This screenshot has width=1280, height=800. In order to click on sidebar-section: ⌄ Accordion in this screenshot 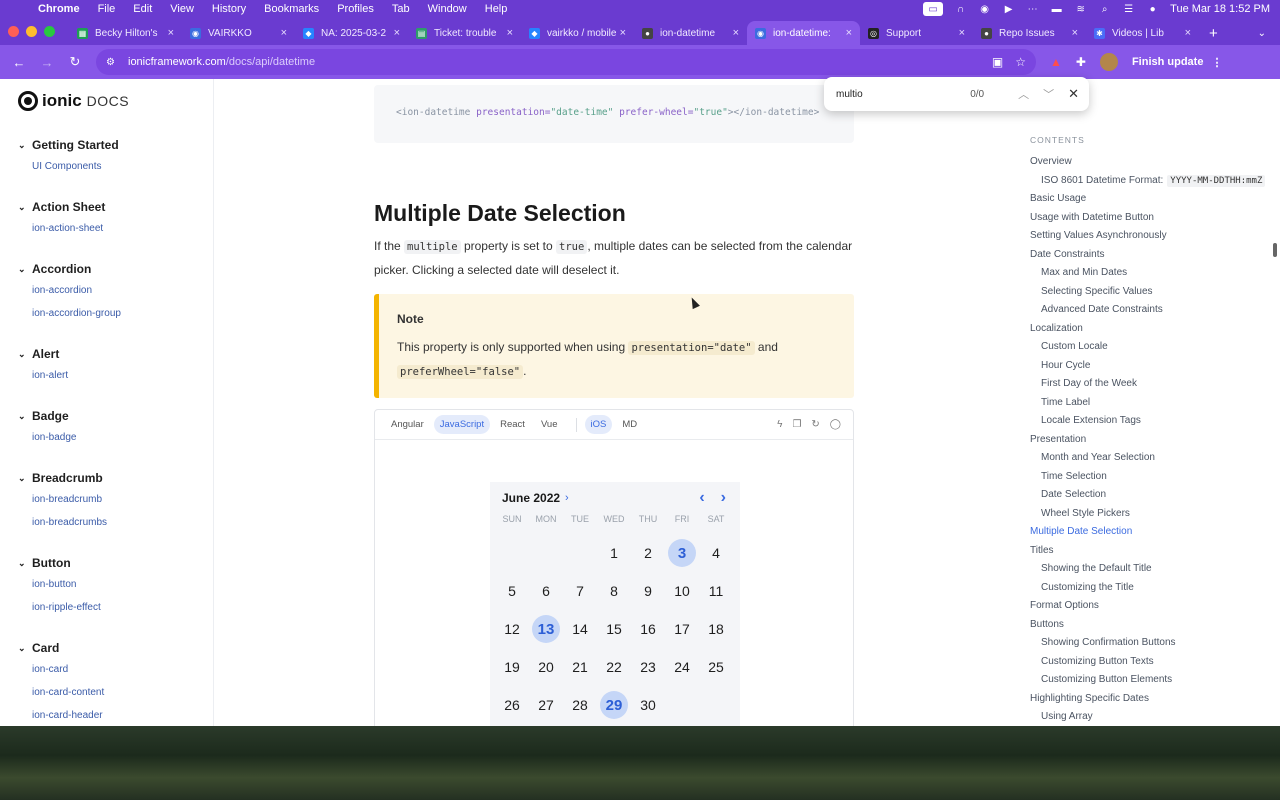, I will do `click(54, 269)`.